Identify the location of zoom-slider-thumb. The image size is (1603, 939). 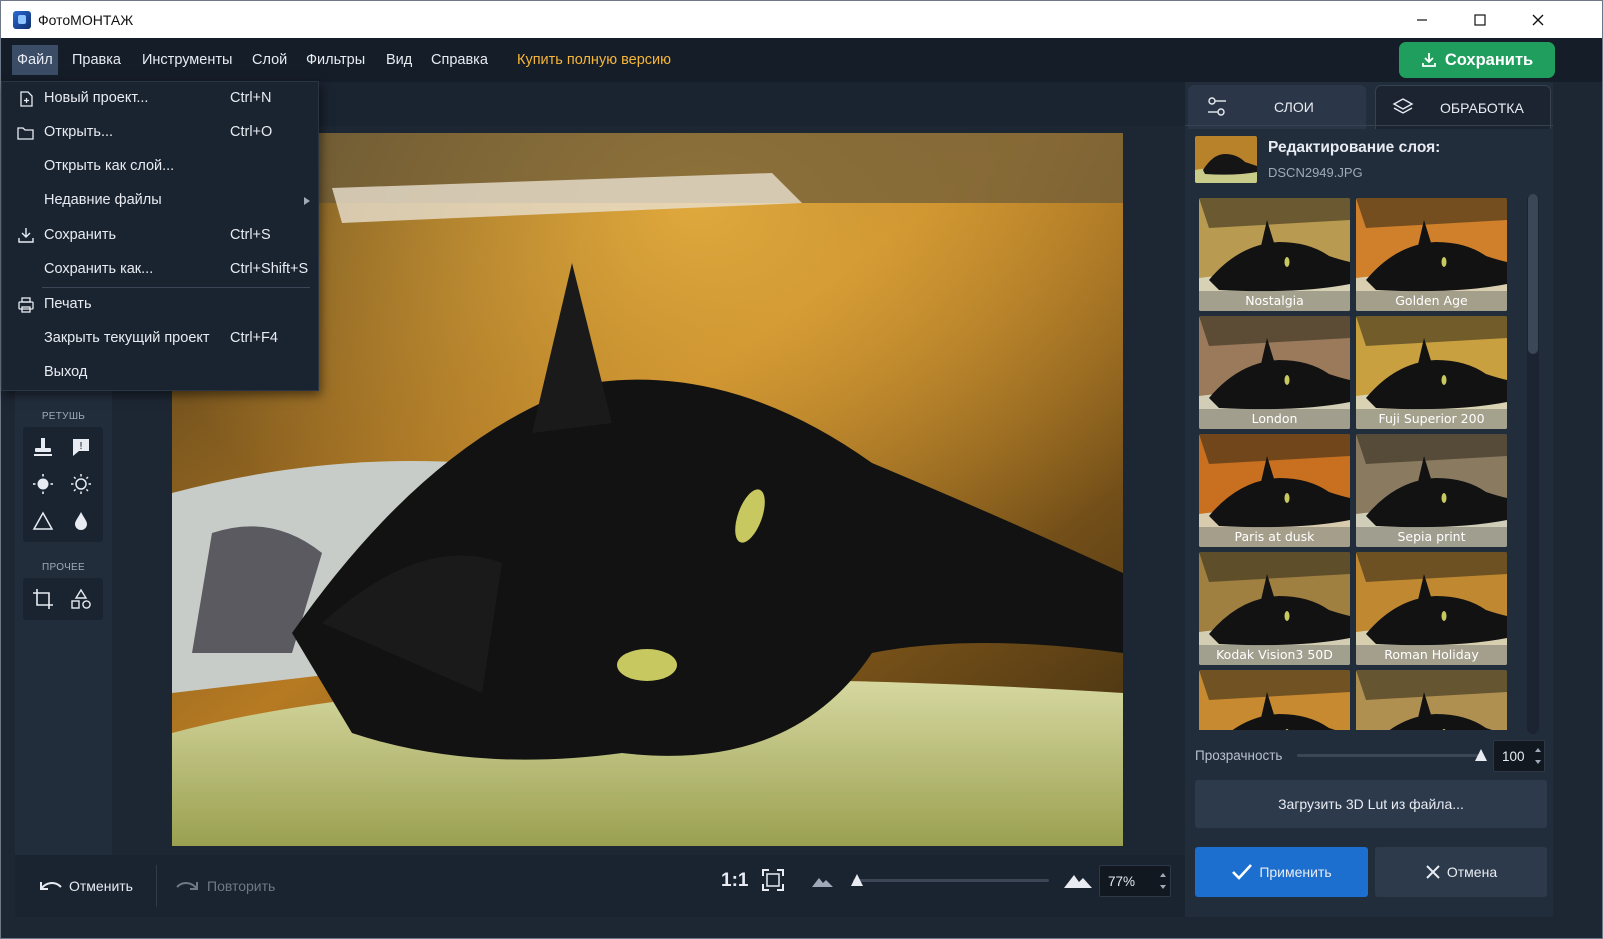
(856, 880).